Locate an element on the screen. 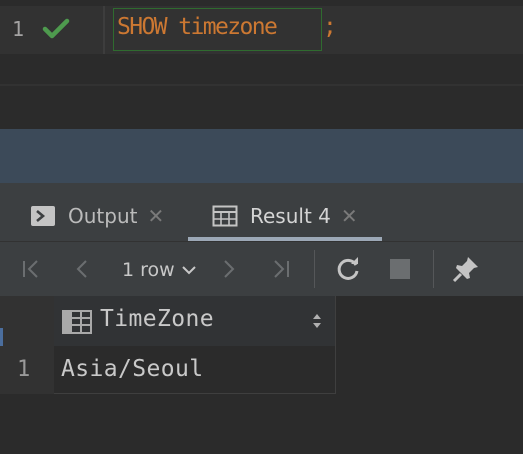  panel-splitter is located at coordinates (261, 156).